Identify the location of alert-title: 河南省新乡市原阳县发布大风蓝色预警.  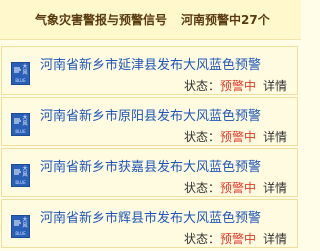
(150, 114).